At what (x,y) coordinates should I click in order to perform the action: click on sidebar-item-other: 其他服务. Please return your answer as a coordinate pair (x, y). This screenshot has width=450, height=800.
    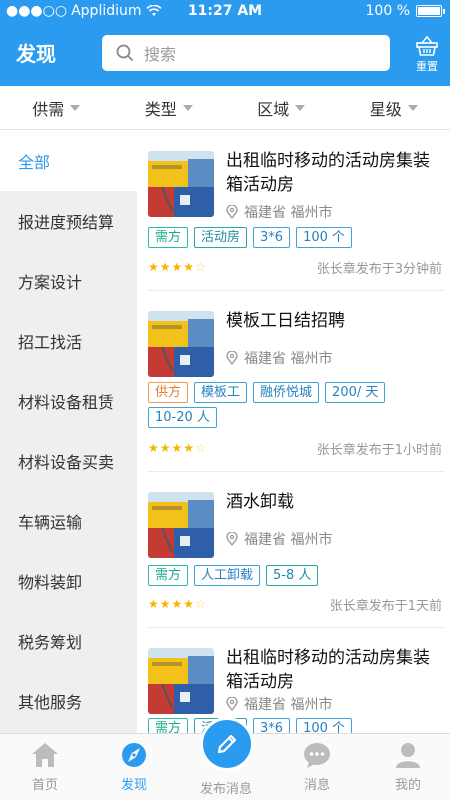
    Looking at the image, I should click on (68, 701).